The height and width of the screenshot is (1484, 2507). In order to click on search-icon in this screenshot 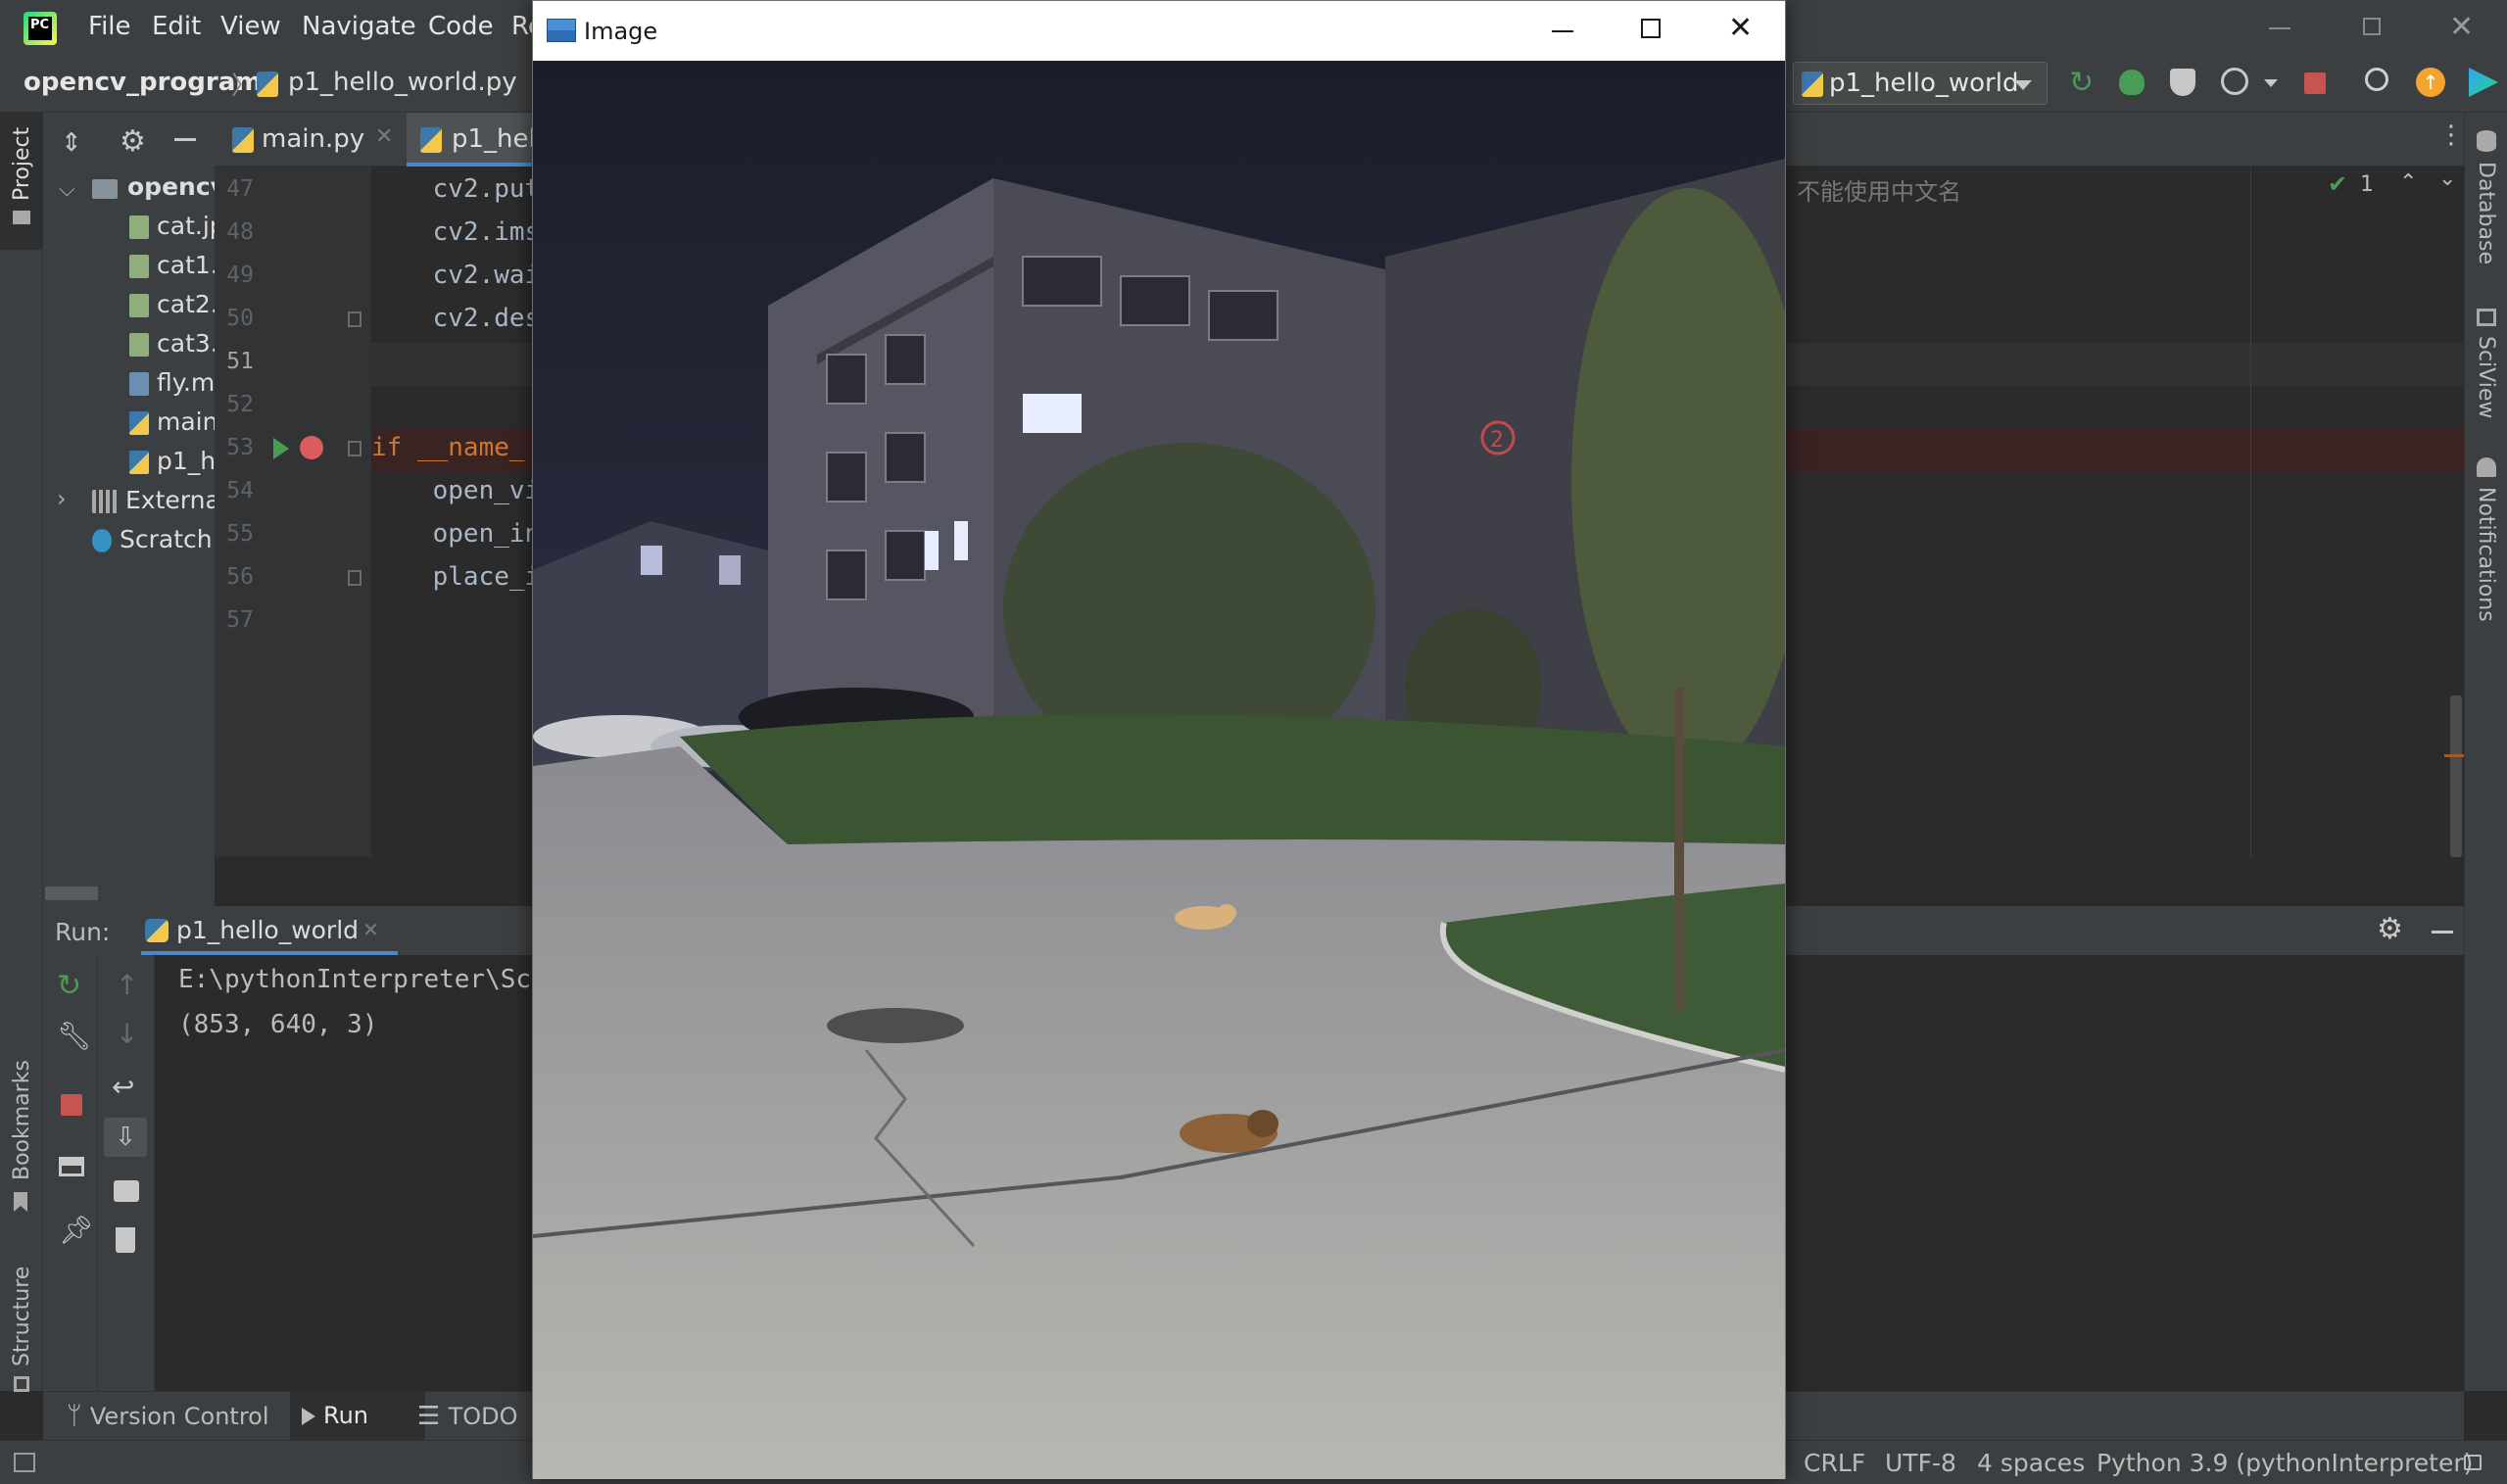, I will do `click(2376, 79)`.